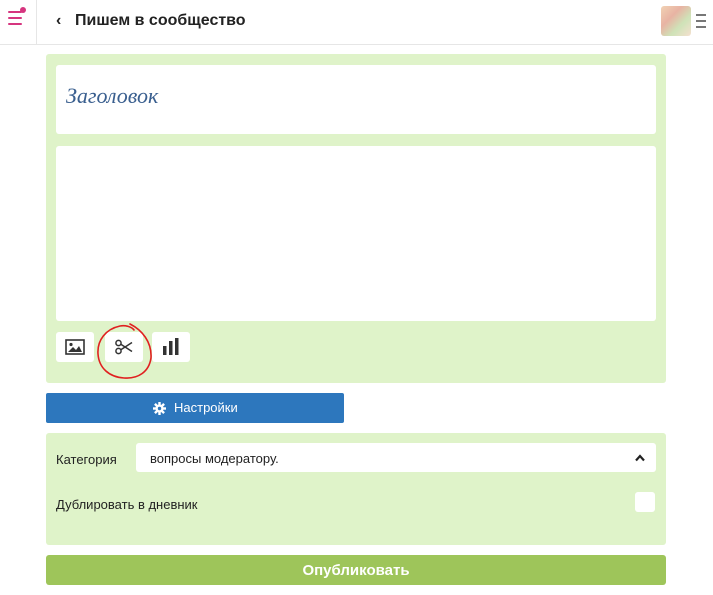 The height and width of the screenshot is (595, 713). Describe the element at coordinates (676, 21) in the screenshot. I see `avatar` at that location.